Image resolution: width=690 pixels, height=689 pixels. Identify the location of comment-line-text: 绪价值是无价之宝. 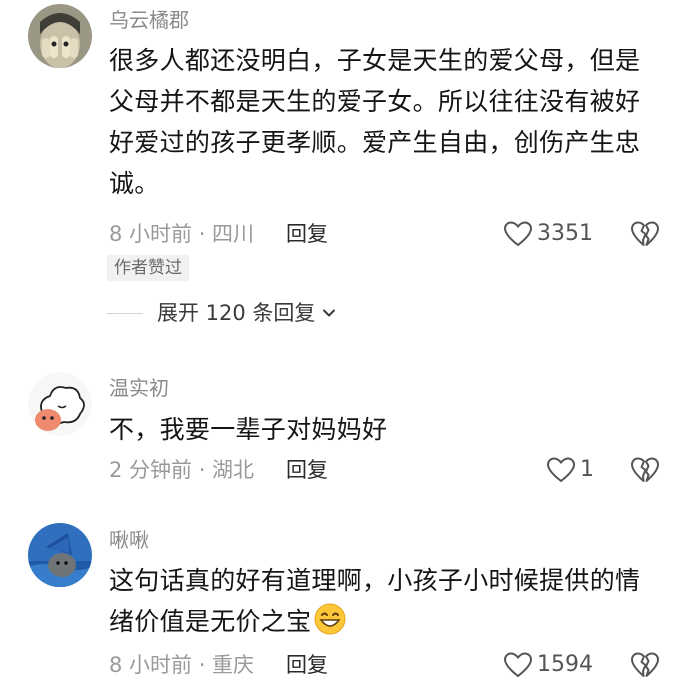
(210, 621).